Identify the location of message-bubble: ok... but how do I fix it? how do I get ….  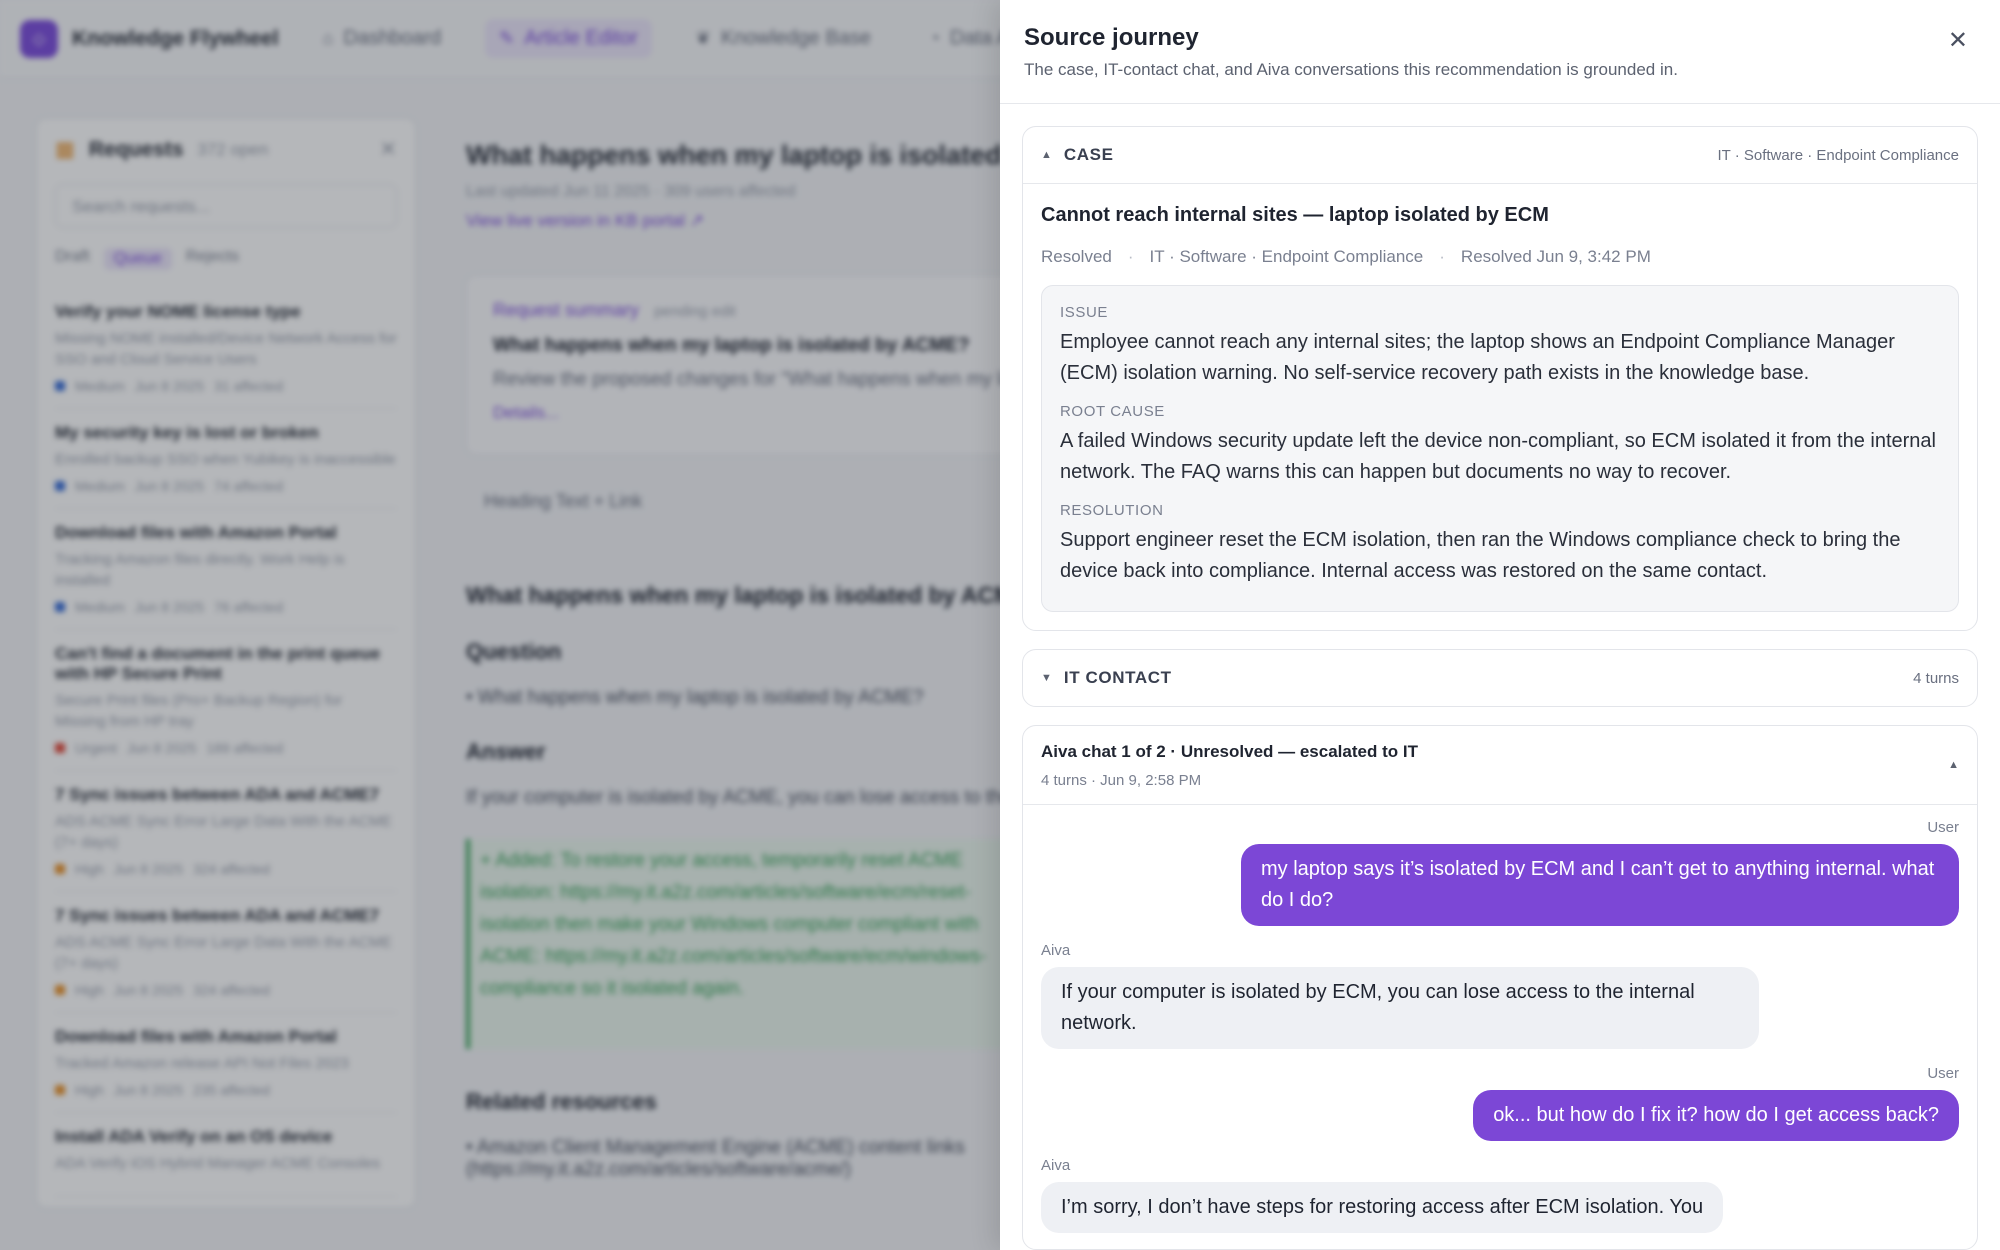
(1716, 1115).